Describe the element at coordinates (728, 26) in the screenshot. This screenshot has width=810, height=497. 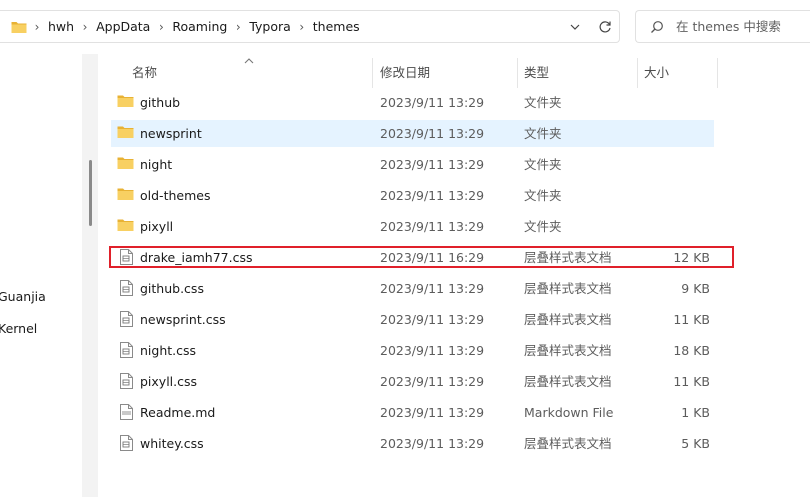
I see `search-placeholder: 在 themes 中搜索` at that location.